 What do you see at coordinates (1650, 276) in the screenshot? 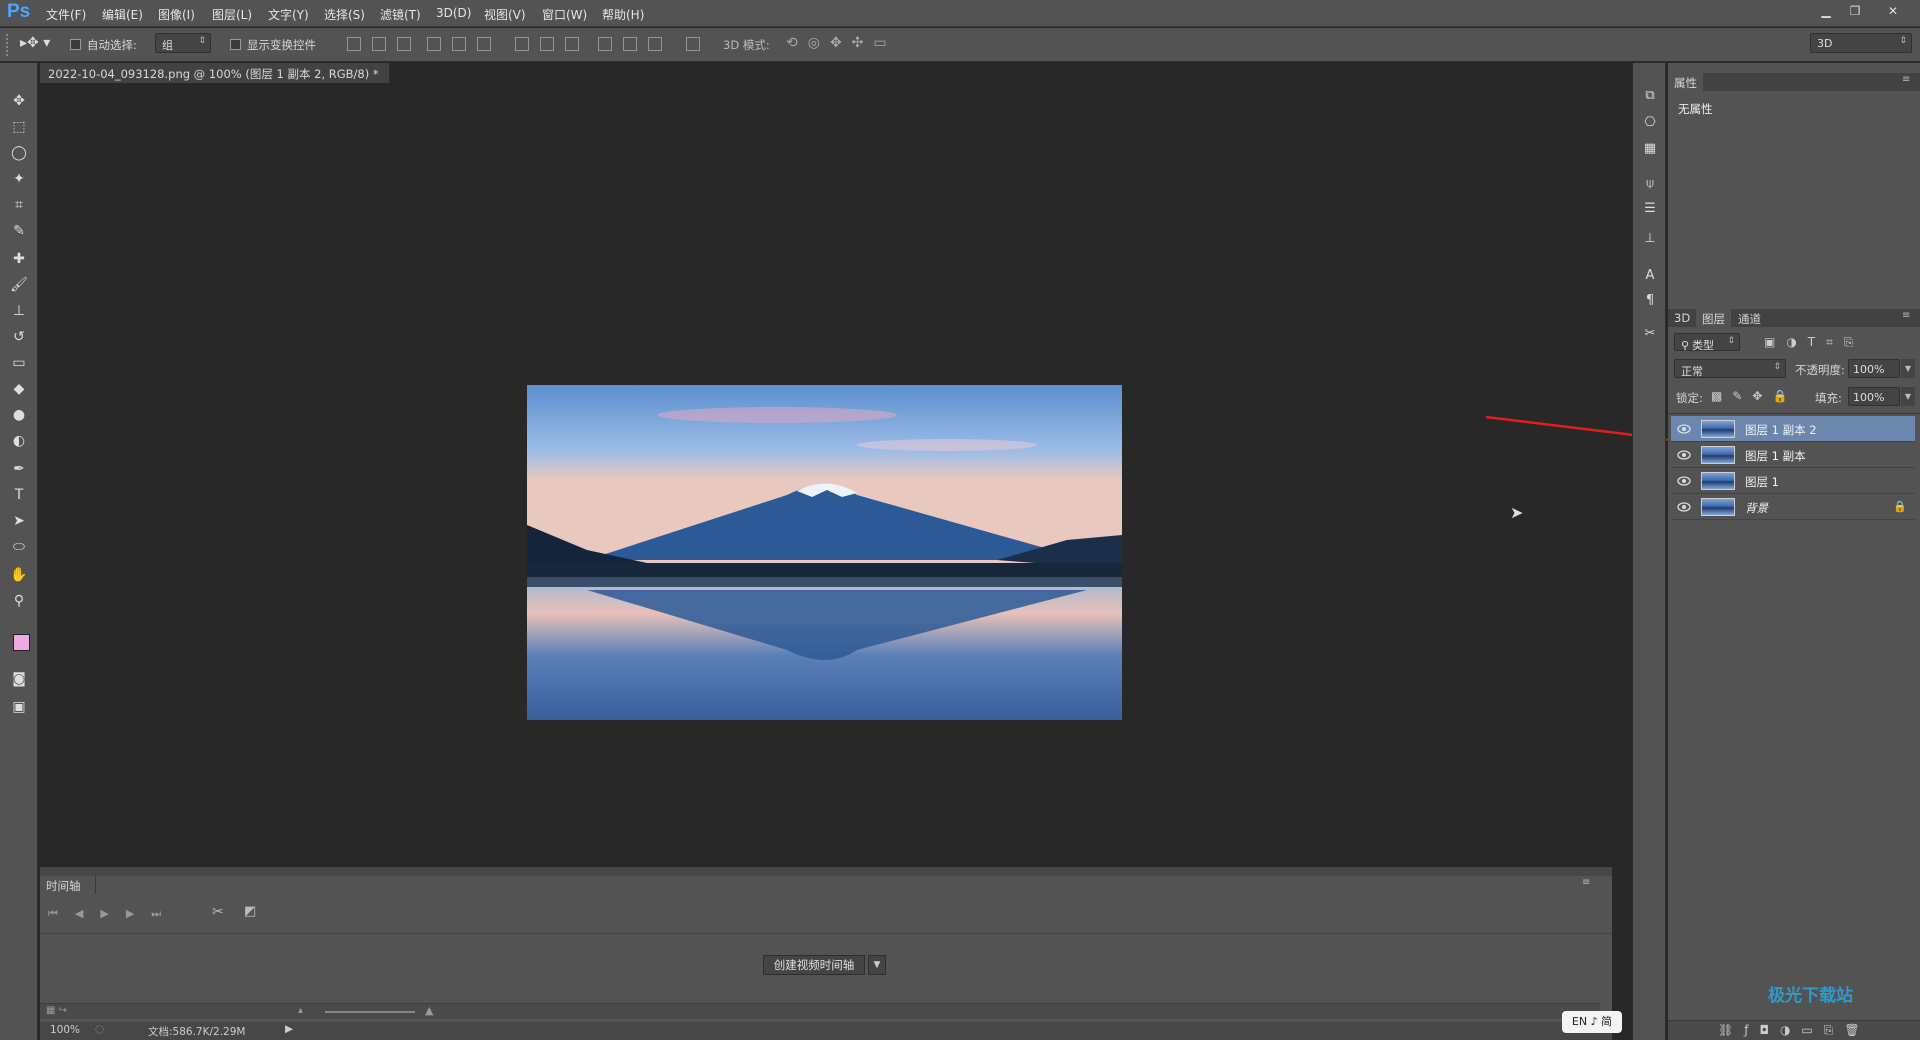
I see `character-panel-icon: A` at bounding box center [1650, 276].